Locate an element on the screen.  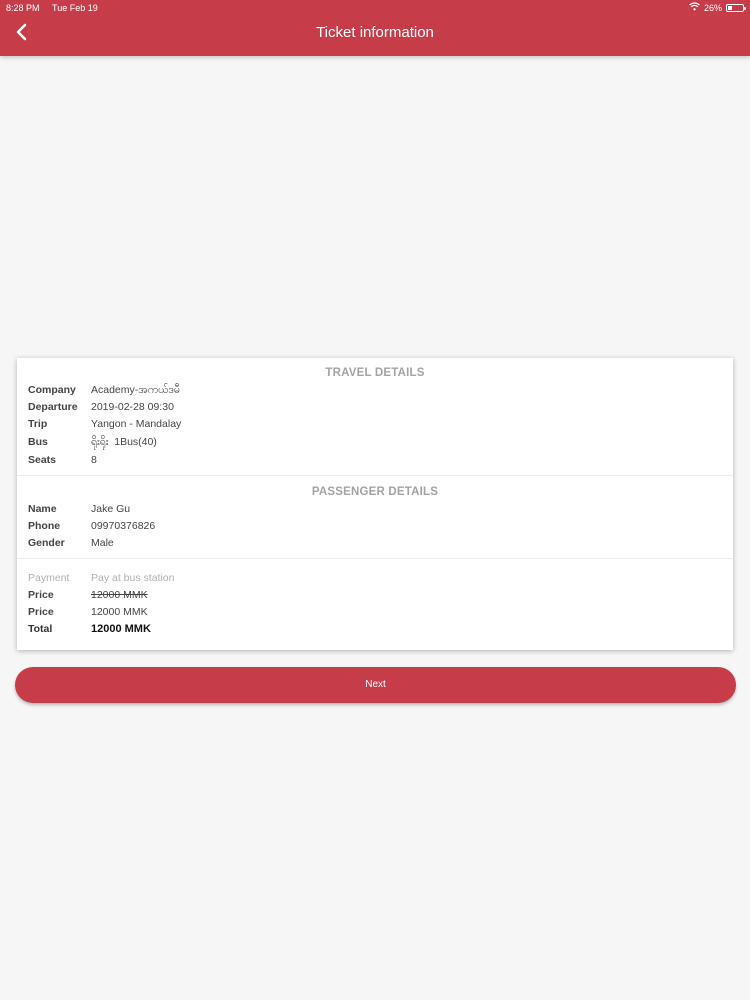
page-title: Ticket information is located at coordinates (375, 32).